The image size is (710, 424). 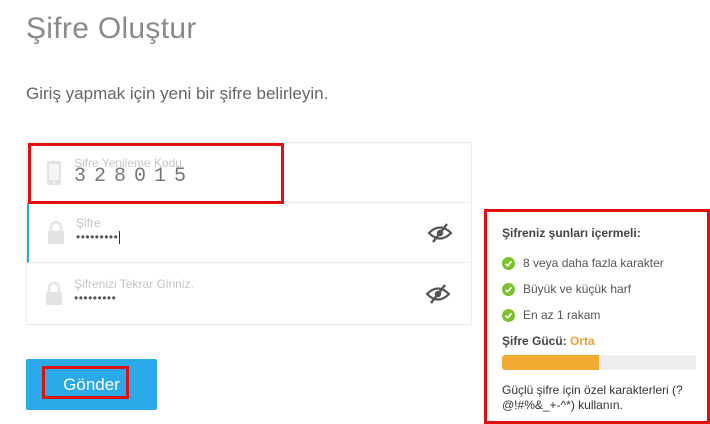 I want to click on strength-label: Şifre Gücü:, so click(x=534, y=341).